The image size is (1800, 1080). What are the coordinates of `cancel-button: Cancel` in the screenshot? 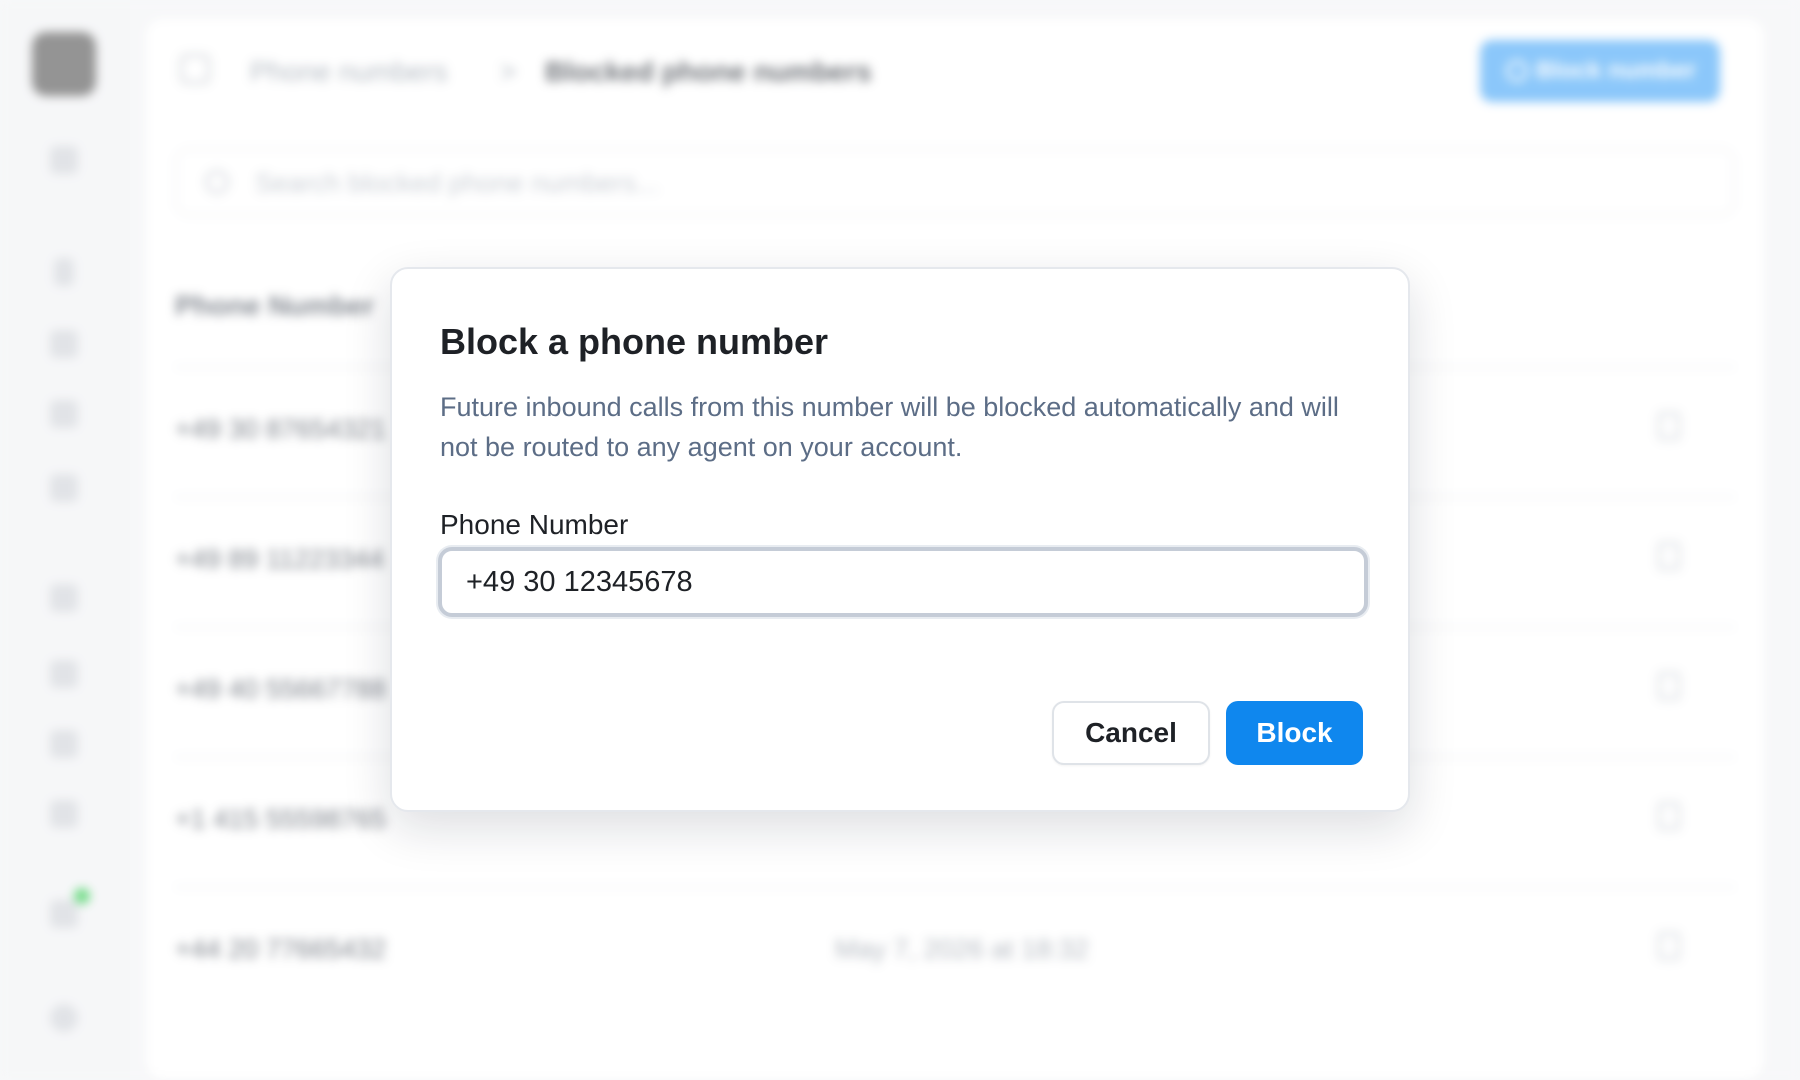 It's located at (1131, 733).